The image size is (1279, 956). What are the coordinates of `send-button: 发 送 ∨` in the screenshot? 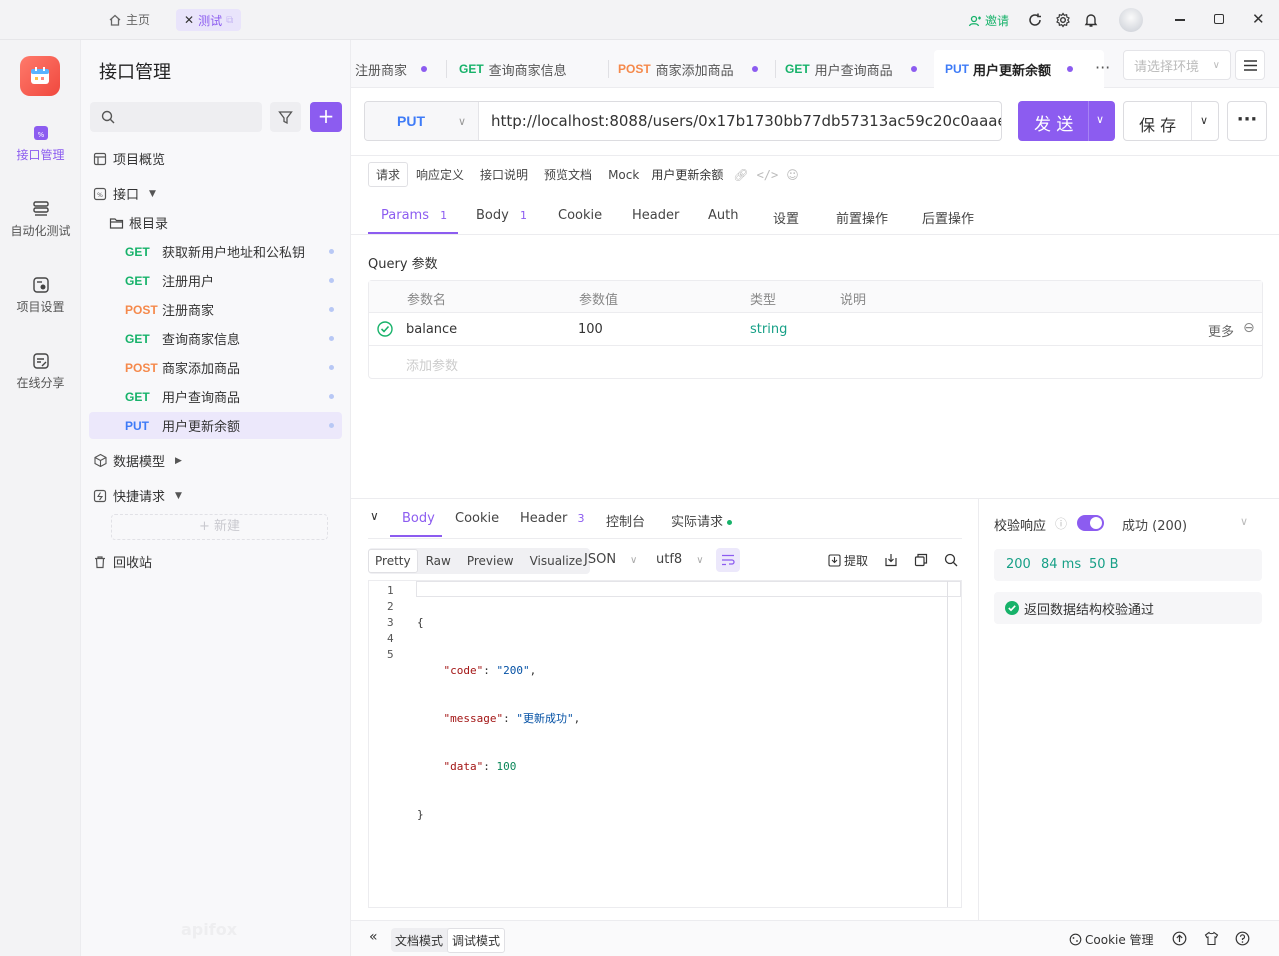 It's located at (1066, 121).